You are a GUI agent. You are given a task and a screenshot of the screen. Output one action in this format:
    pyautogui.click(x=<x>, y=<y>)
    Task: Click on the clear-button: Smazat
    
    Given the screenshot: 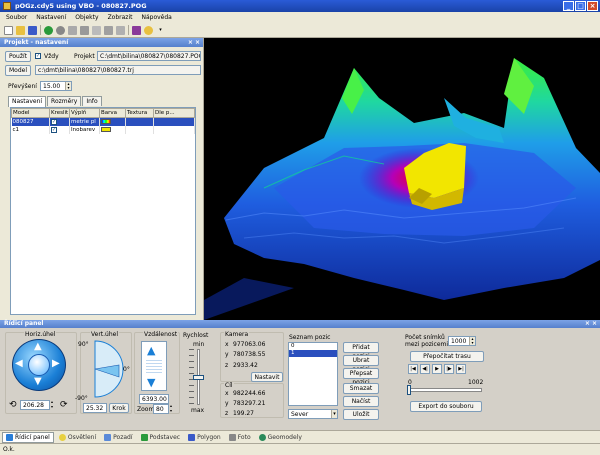 What is the action you would take?
    pyautogui.click(x=361, y=388)
    